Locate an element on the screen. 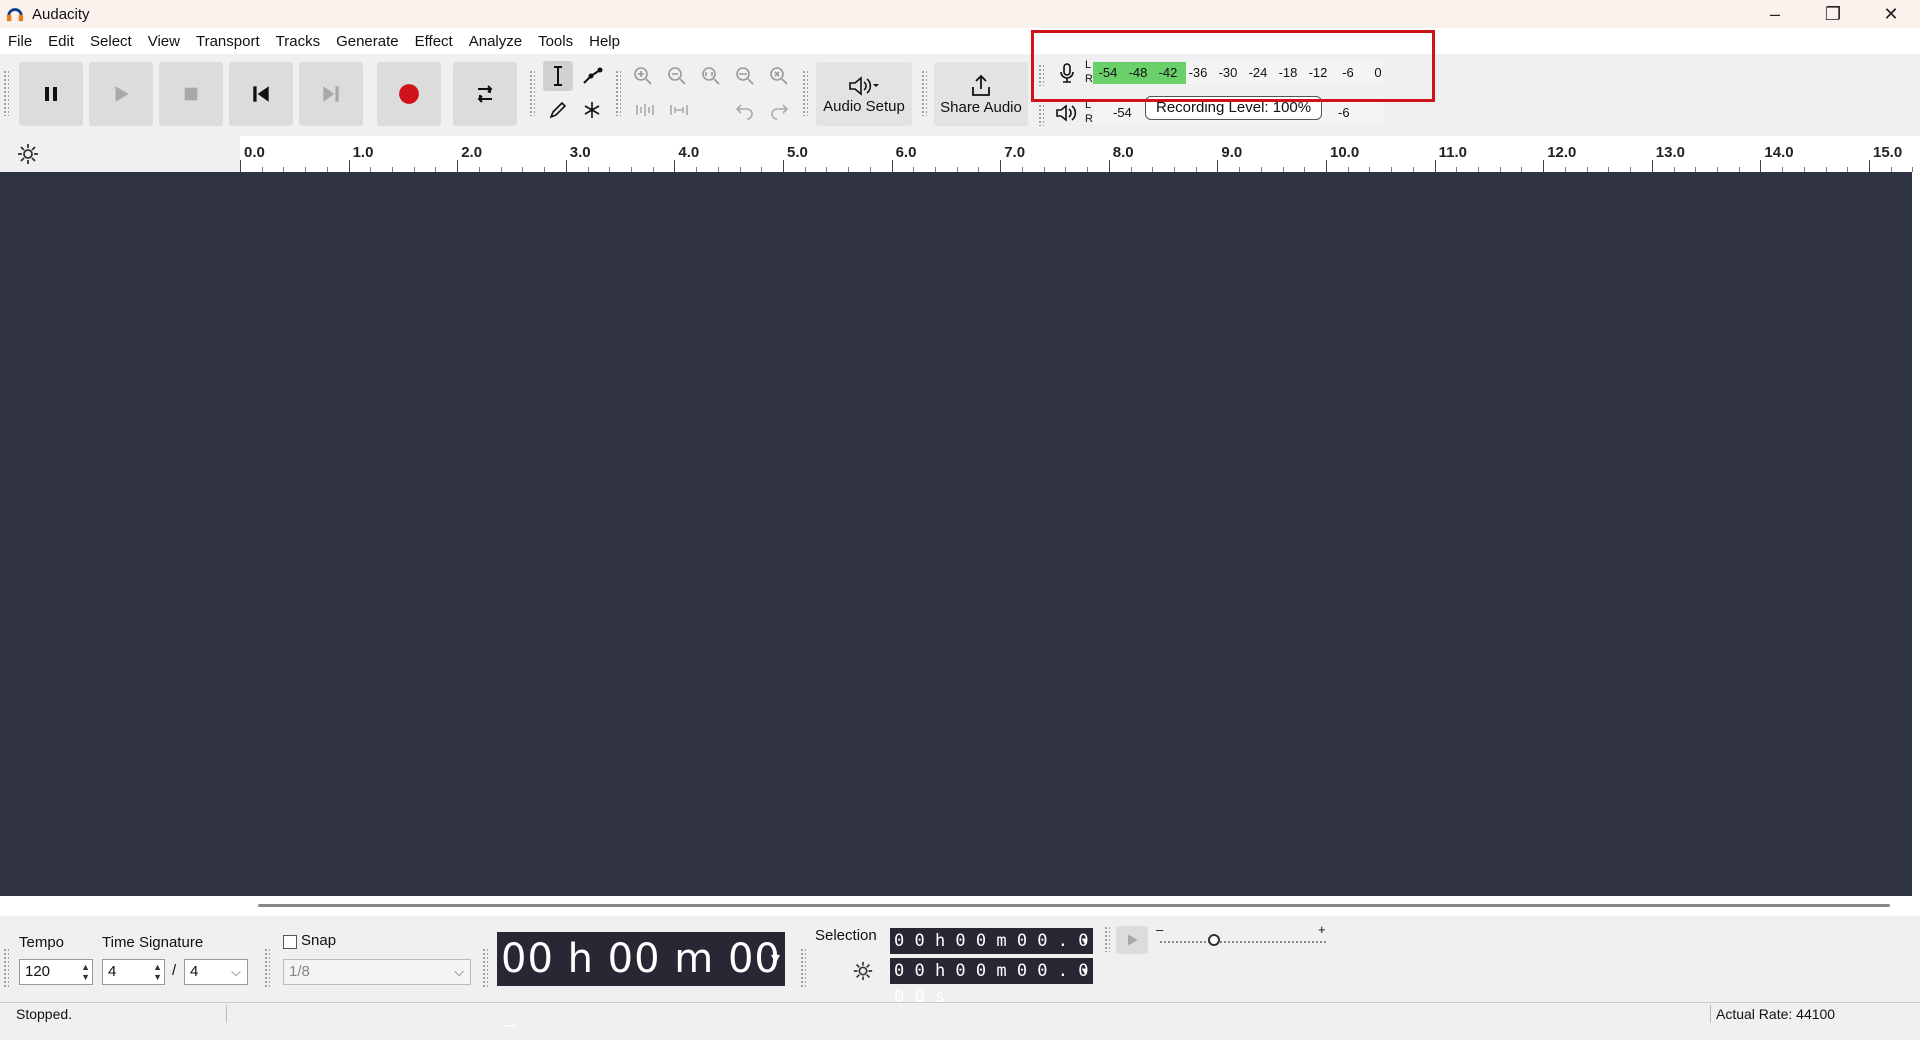 The image size is (1920, 1040). title-bar: Audacity – ❐ ✕ is located at coordinates (960, 14).